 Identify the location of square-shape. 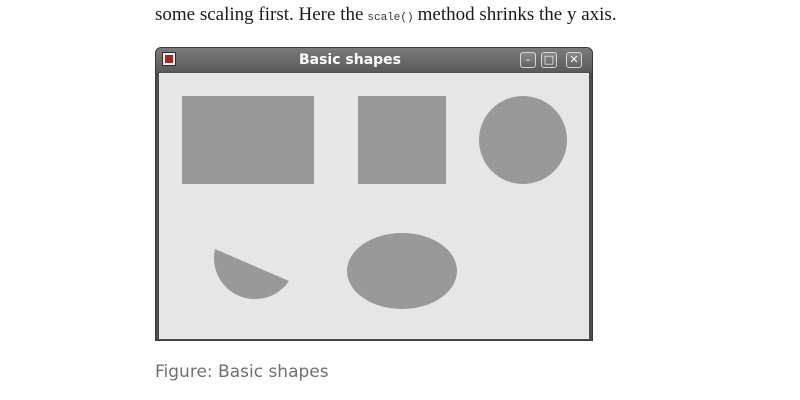
(402, 140).